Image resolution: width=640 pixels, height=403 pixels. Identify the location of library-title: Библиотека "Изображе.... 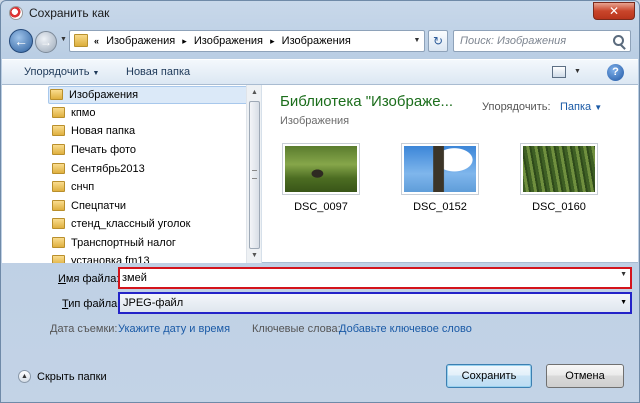
(367, 101).